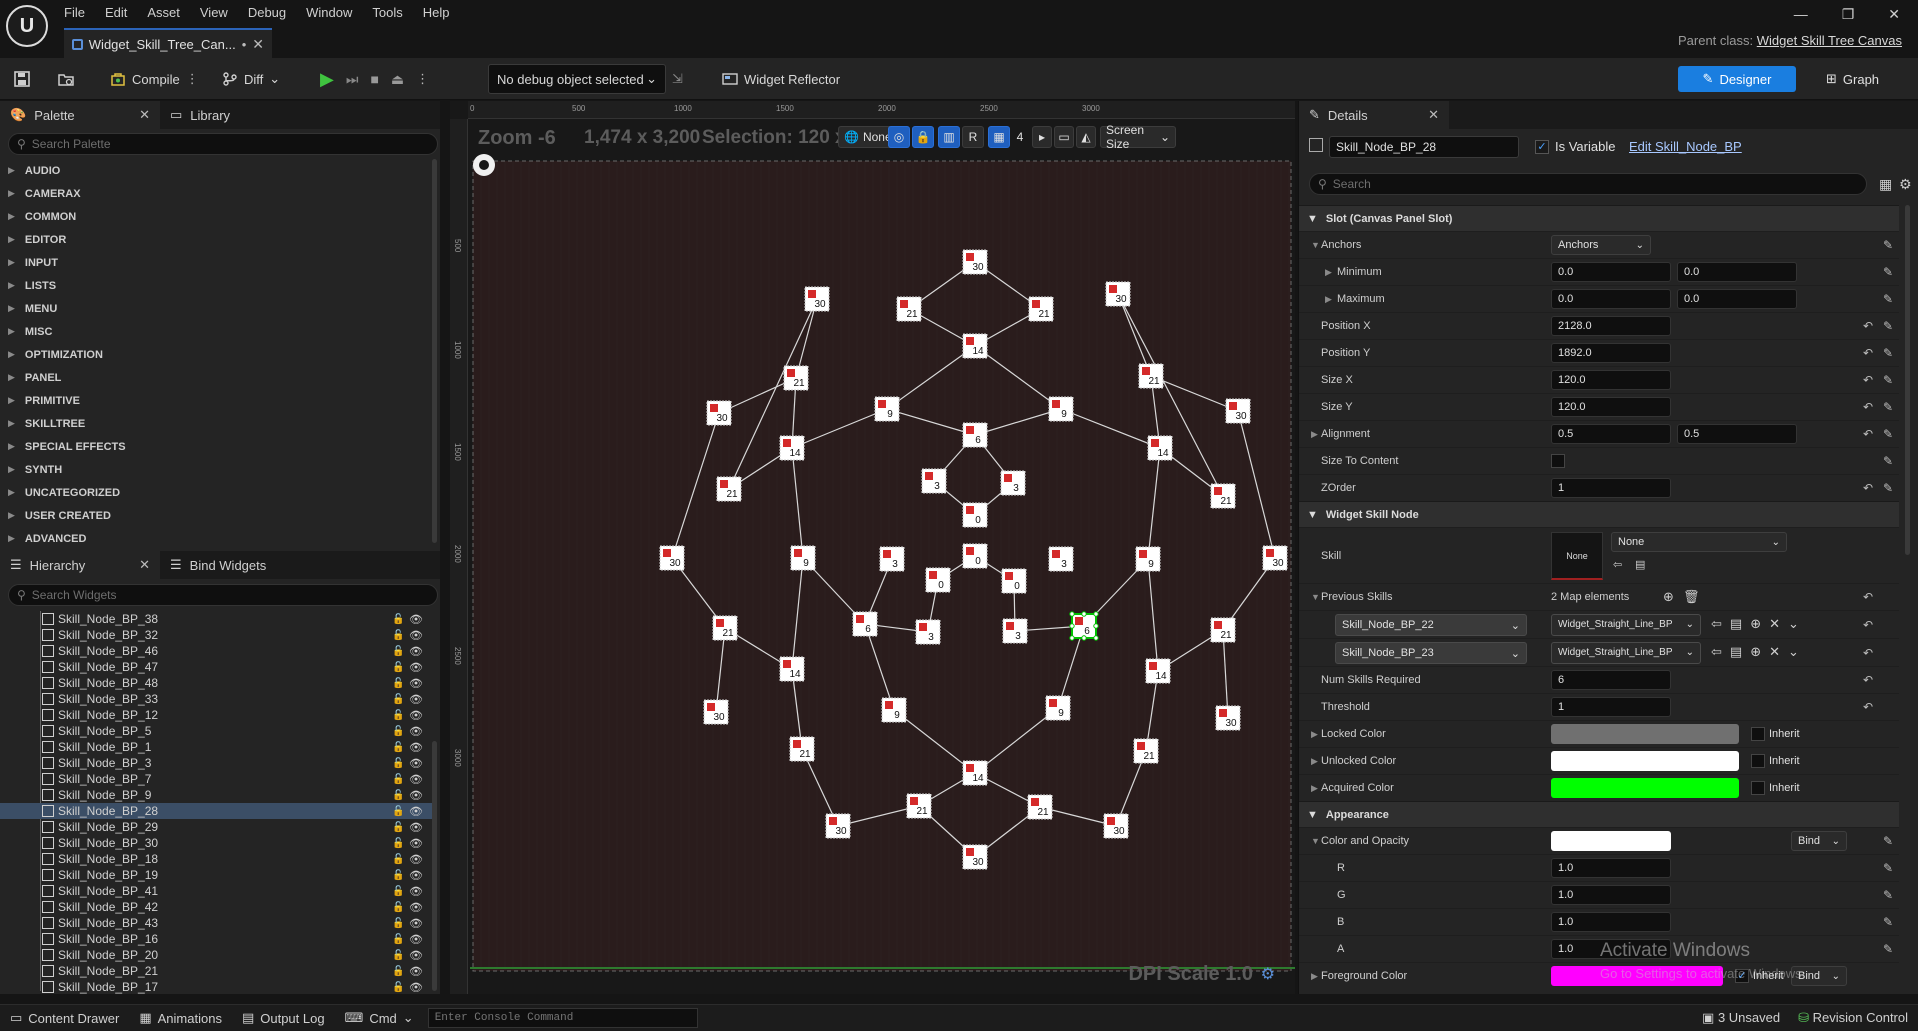 The width and height of the screenshot is (1918, 1031). What do you see at coordinates (216, 763) in the screenshot?
I see `hierarchy-item: Skill_Node_BP_3 🔓 👁` at bounding box center [216, 763].